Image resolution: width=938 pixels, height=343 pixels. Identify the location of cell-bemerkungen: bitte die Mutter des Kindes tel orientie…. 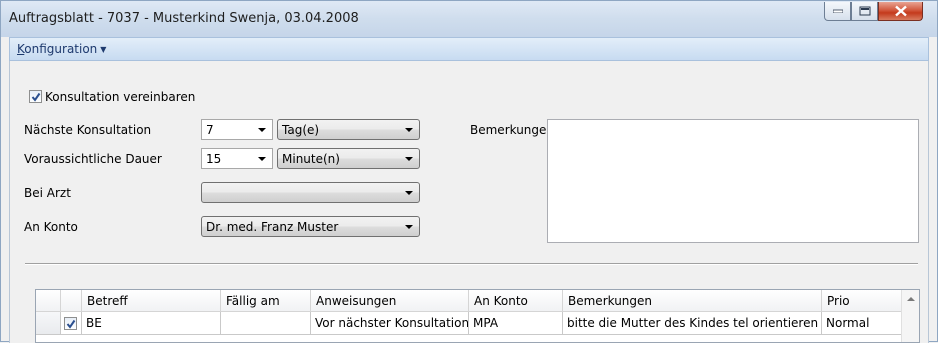
(692, 323).